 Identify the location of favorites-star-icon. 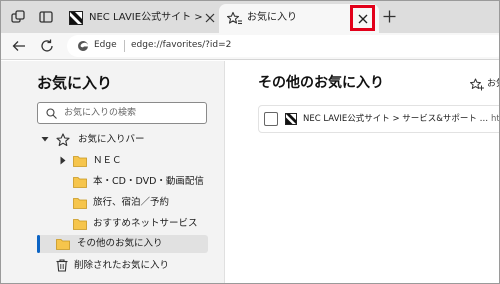
(234, 18).